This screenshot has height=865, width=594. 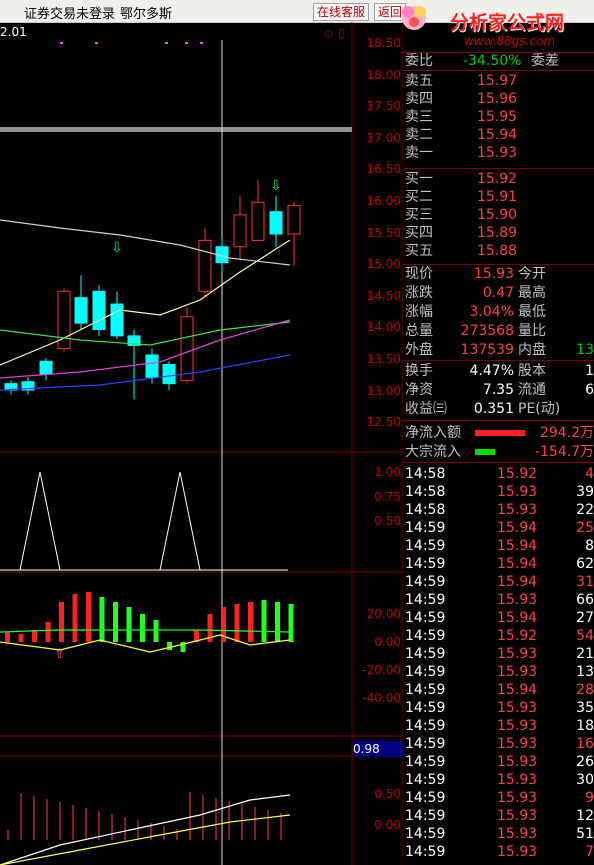 I want to click on flow-label: 大宗流入, so click(x=433, y=452).